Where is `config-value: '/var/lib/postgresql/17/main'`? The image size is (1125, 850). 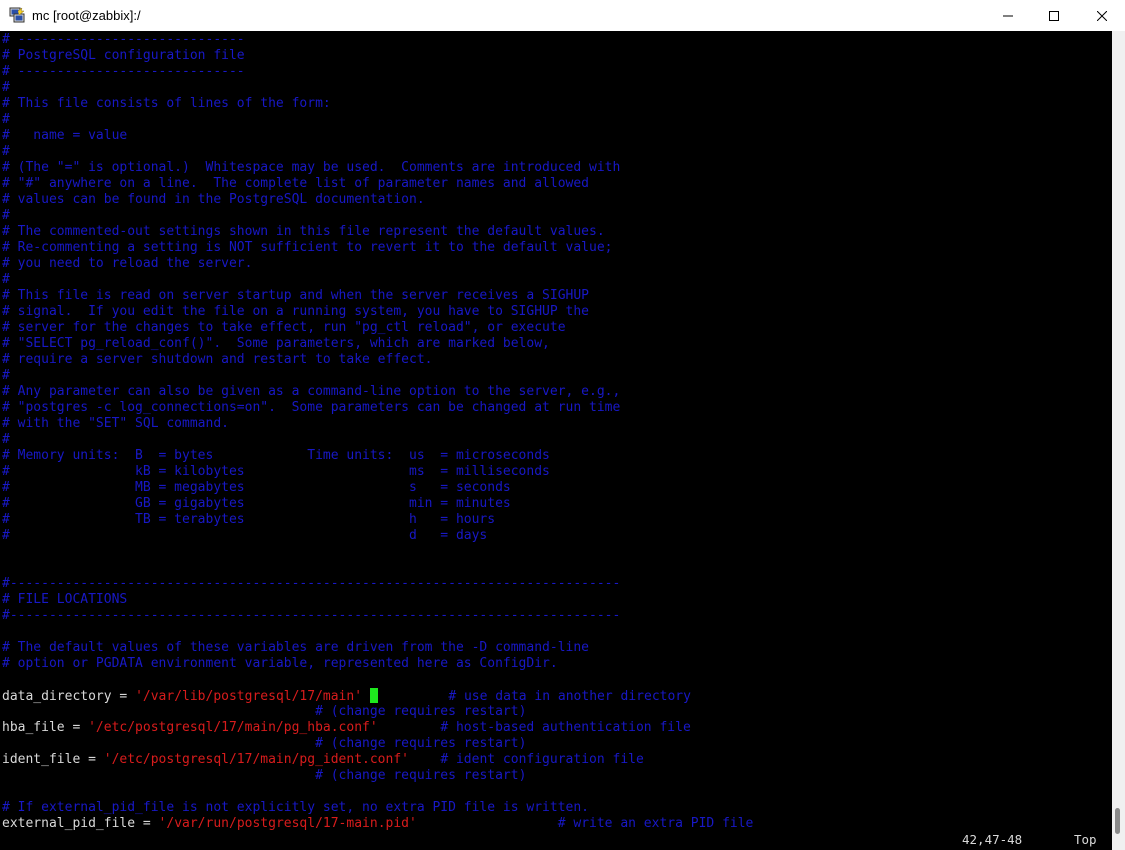 config-value: '/var/lib/postgresql/17/main' is located at coordinates (249, 696).